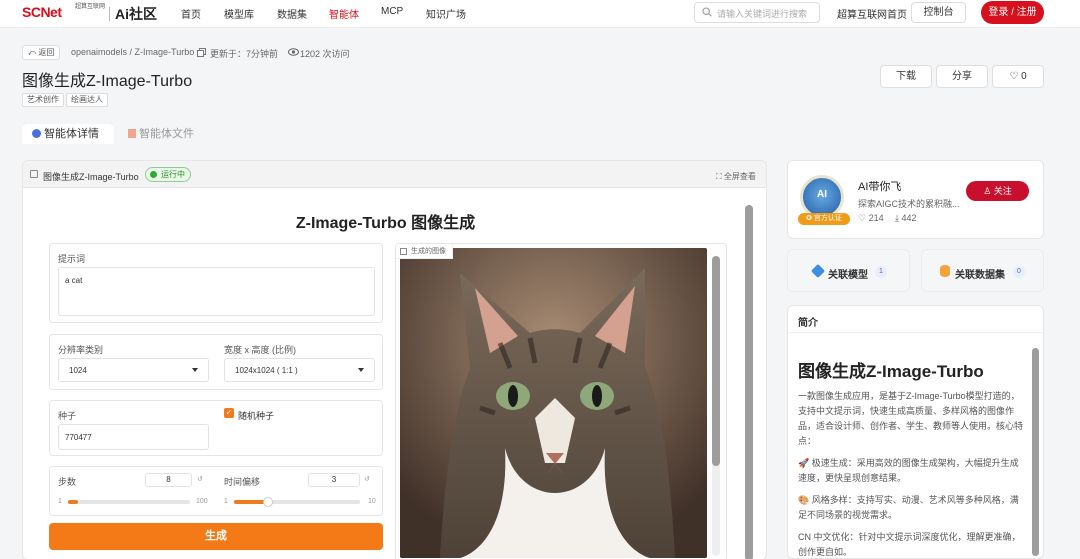  I want to click on intro-feature-style: 🎨 风格多样：支持写实、动漫、艺术风等多种风格，满足不同场景的视觉需求。, so click(908, 507).